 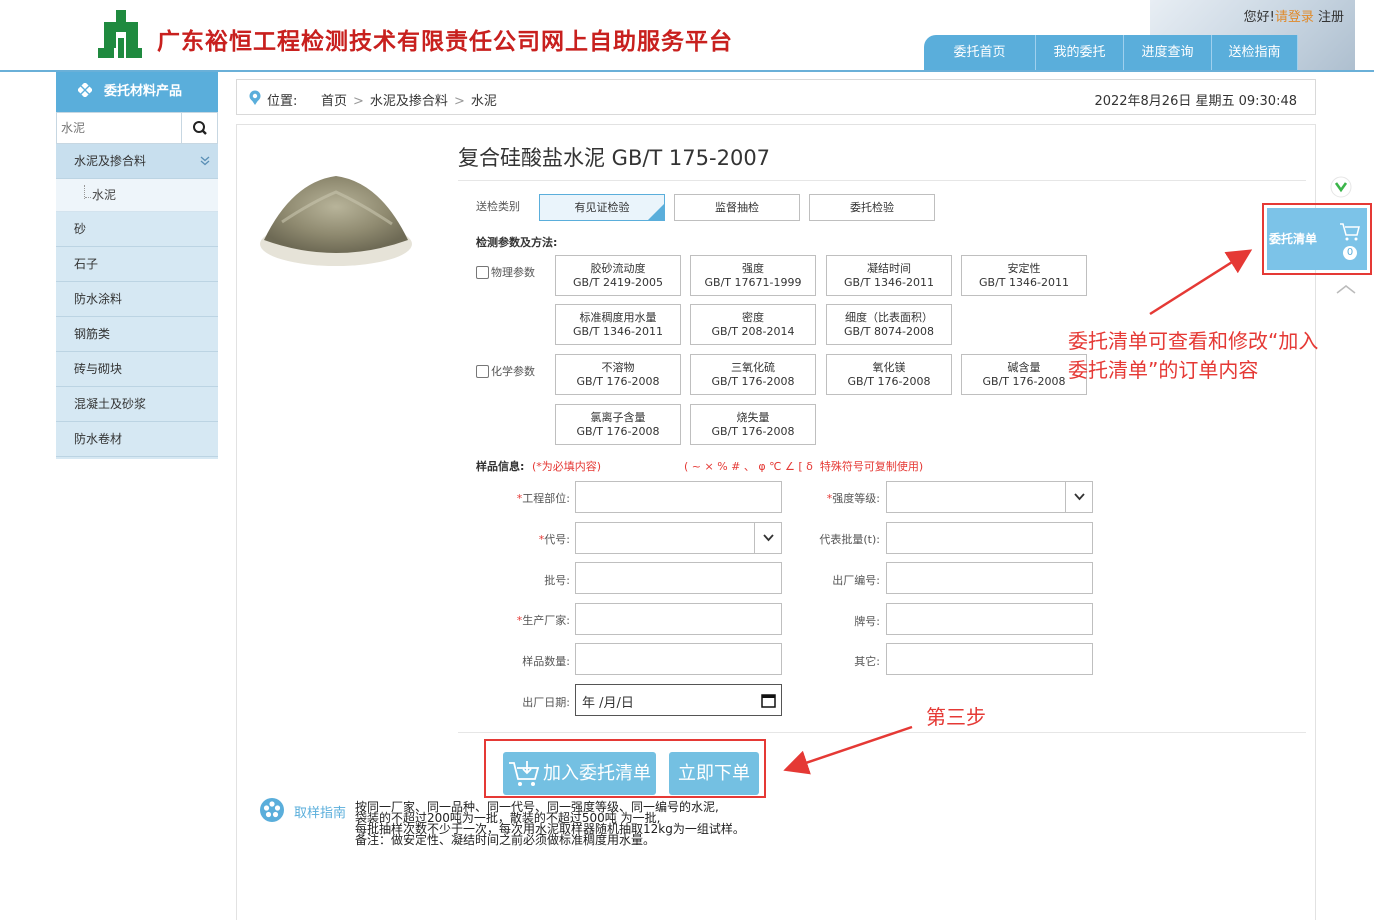 What do you see at coordinates (498, 206) in the screenshot?
I see `inspect-type-label: 送检类别` at bounding box center [498, 206].